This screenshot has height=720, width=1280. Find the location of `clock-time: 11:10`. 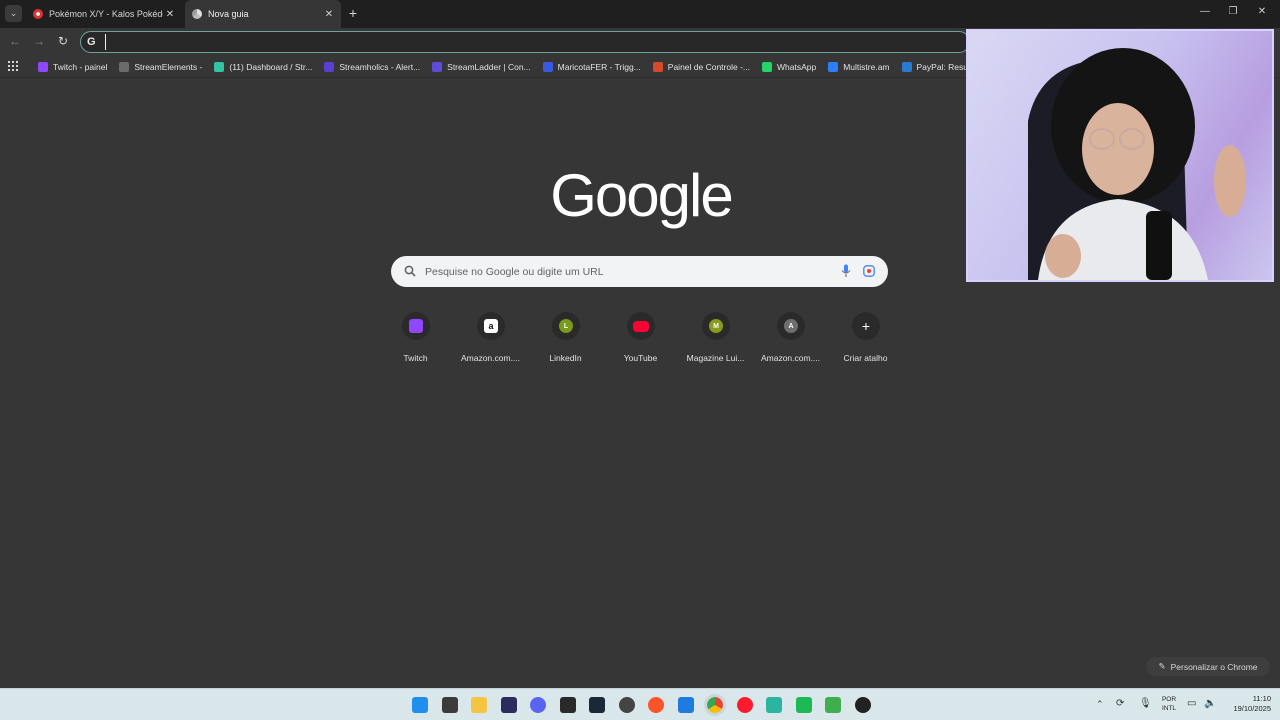

clock-time: 11:10 is located at coordinates (1261, 698).